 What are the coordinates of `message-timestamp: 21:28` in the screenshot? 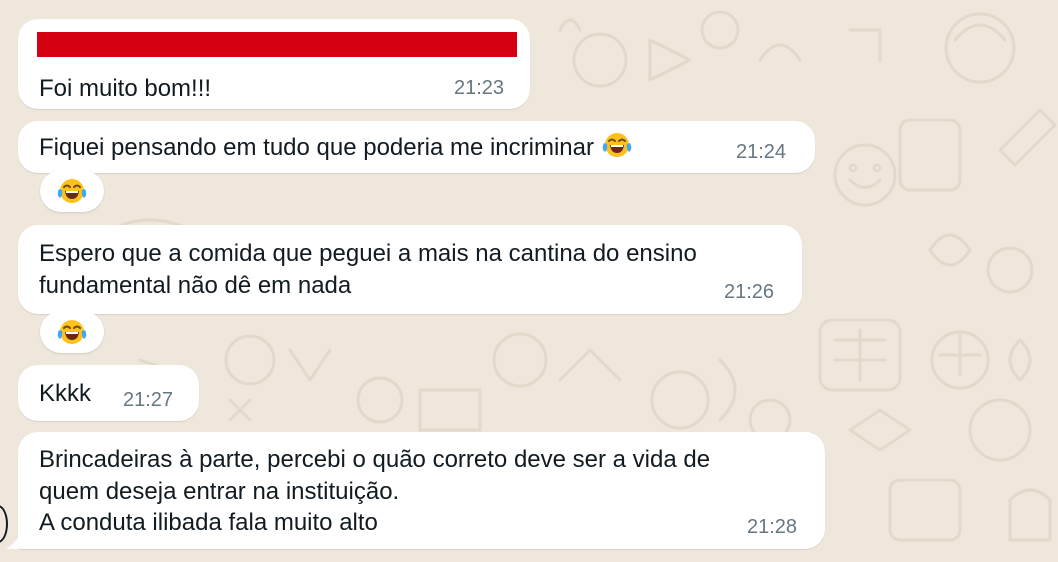 It's located at (772, 527).